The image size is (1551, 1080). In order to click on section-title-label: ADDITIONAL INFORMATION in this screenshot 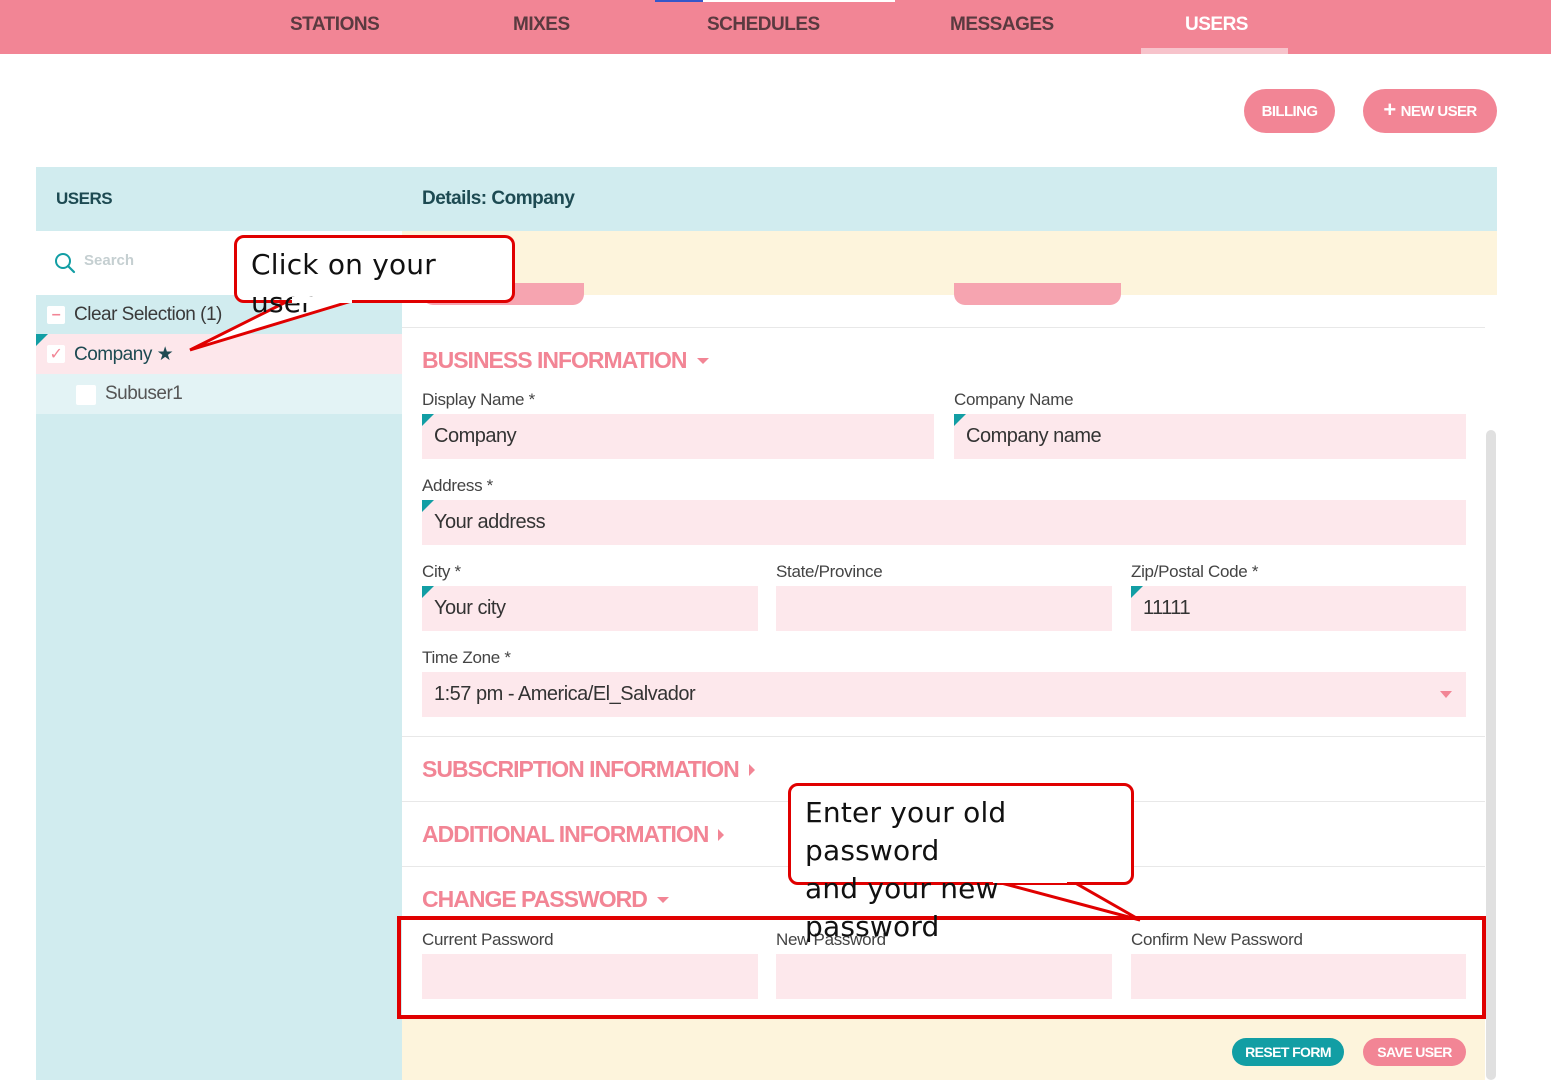, I will do `click(565, 834)`.